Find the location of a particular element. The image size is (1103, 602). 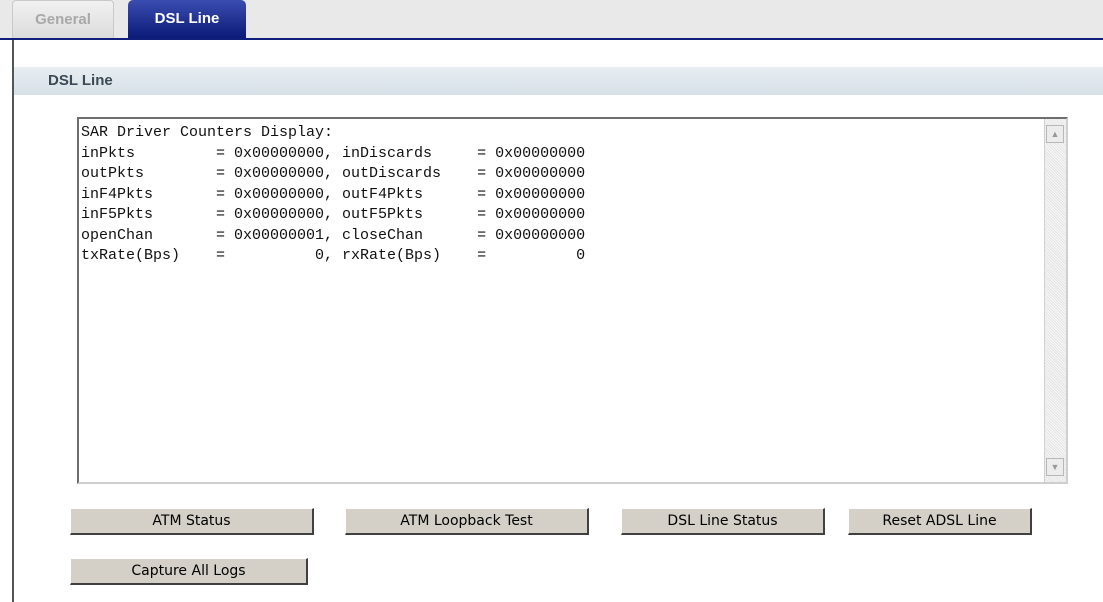

left-border is located at coordinates (13, 321).